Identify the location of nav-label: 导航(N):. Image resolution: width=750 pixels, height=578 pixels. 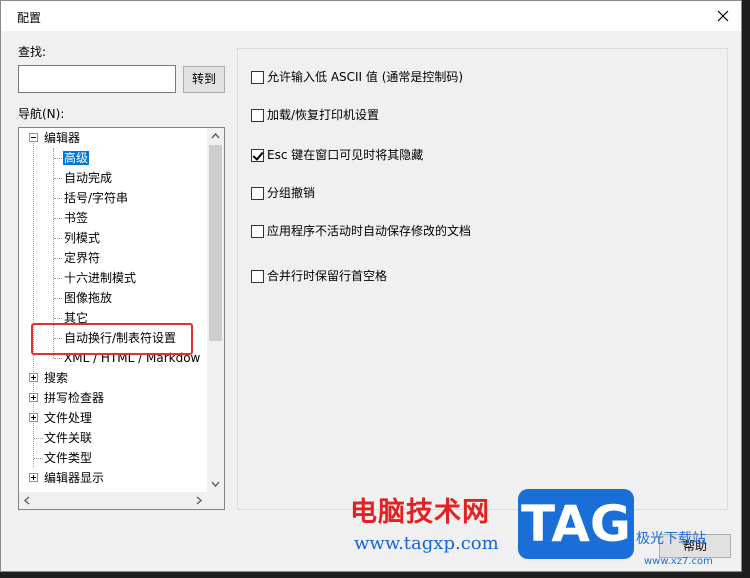
(41, 114).